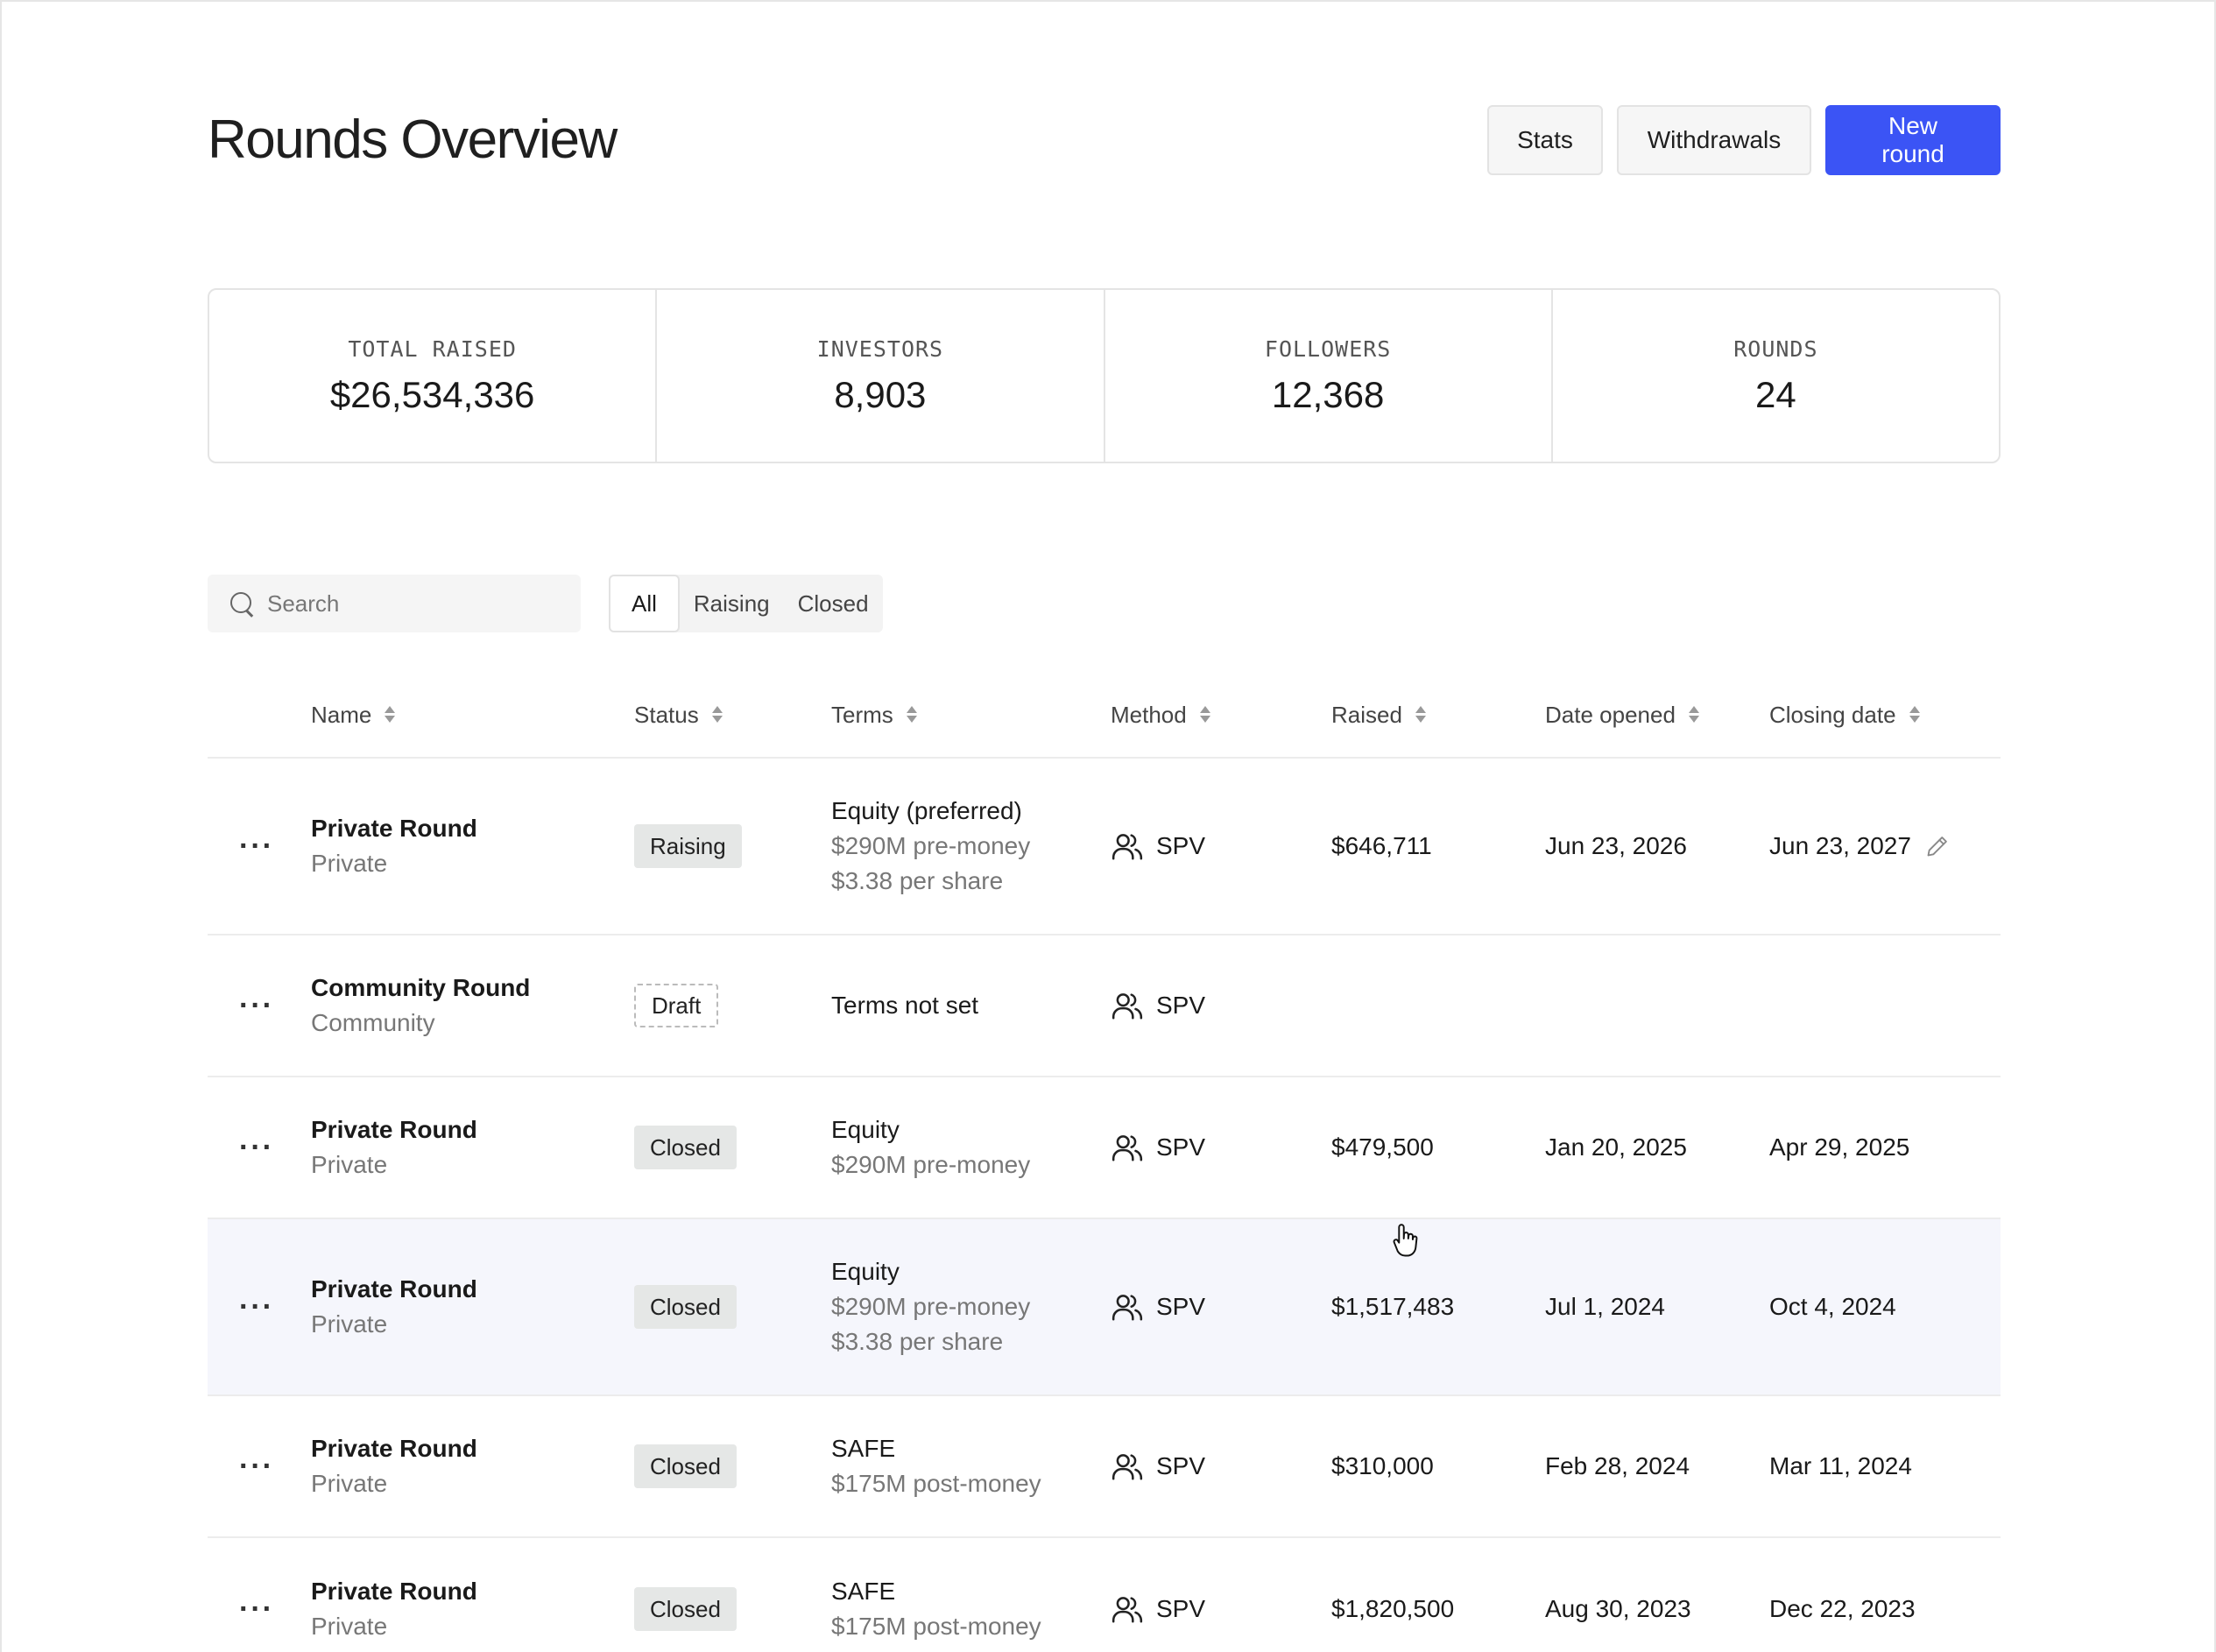 This screenshot has width=2216, height=1652. I want to click on filter-all: All, so click(644, 604).